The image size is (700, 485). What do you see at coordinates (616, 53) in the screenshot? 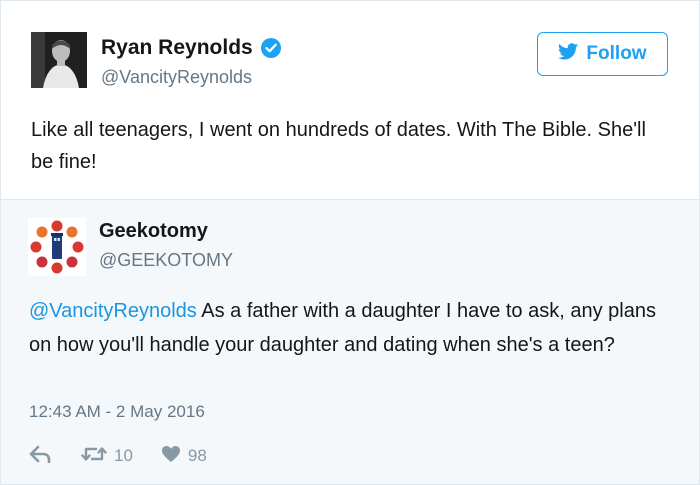
I see `follow-label: Follow` at bounding box center [616, 53].